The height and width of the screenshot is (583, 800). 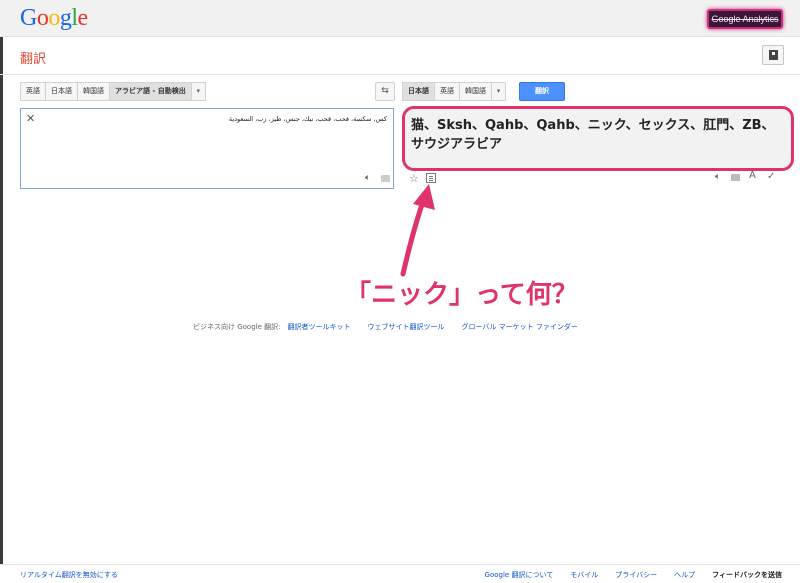 I want to click on source-lang-arabic-detected: アラビア語 - 自動検出, so click(x=151, y=91).